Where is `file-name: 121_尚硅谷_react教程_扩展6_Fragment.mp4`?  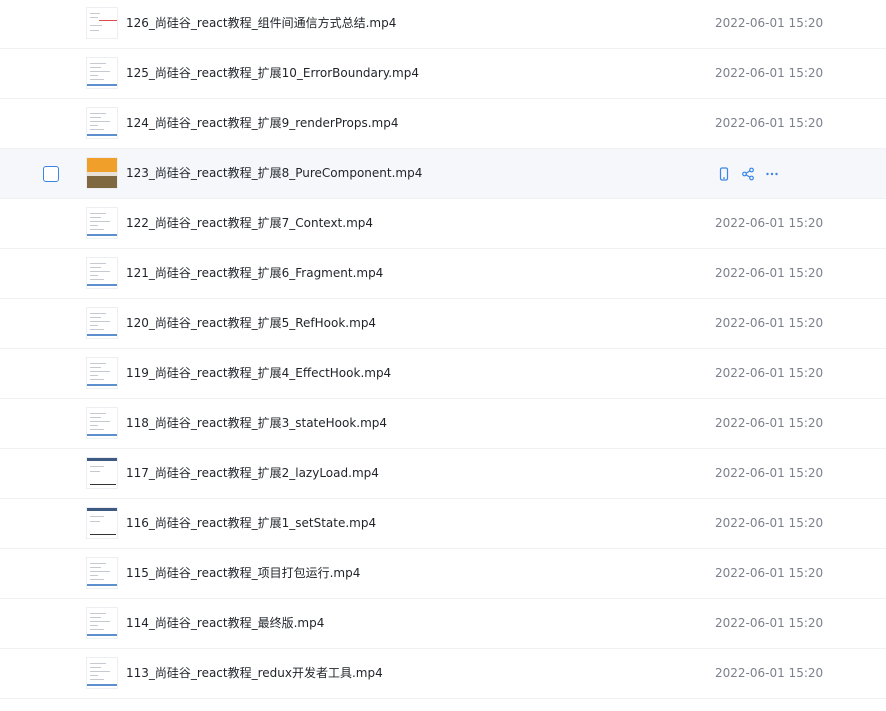
file-name: 121_尚硅谷_react教程_扩展6_Fragment.mp4 is located at coordinates (254, 273).